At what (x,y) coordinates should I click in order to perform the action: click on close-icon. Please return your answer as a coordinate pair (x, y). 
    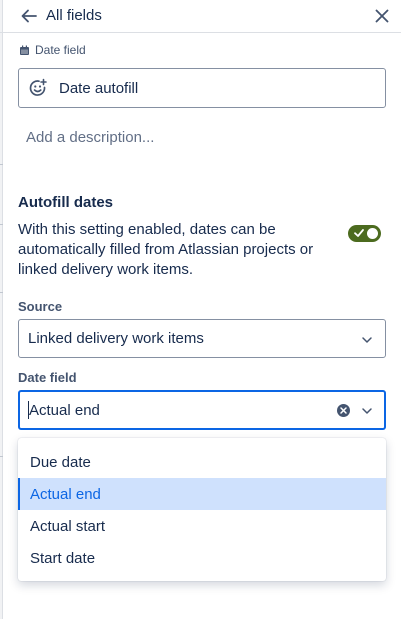
    Looking at the image, I should click on (382, 16).